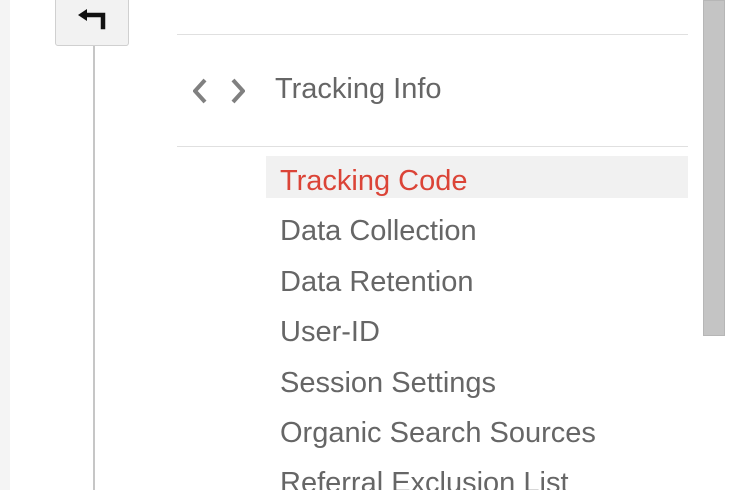 The width and height of the screenshot is (736, 490). What do you see at coordinates (714, 168) in the screenshot?
I see `scrollbar-thumb` at bounding box center [714, 168].